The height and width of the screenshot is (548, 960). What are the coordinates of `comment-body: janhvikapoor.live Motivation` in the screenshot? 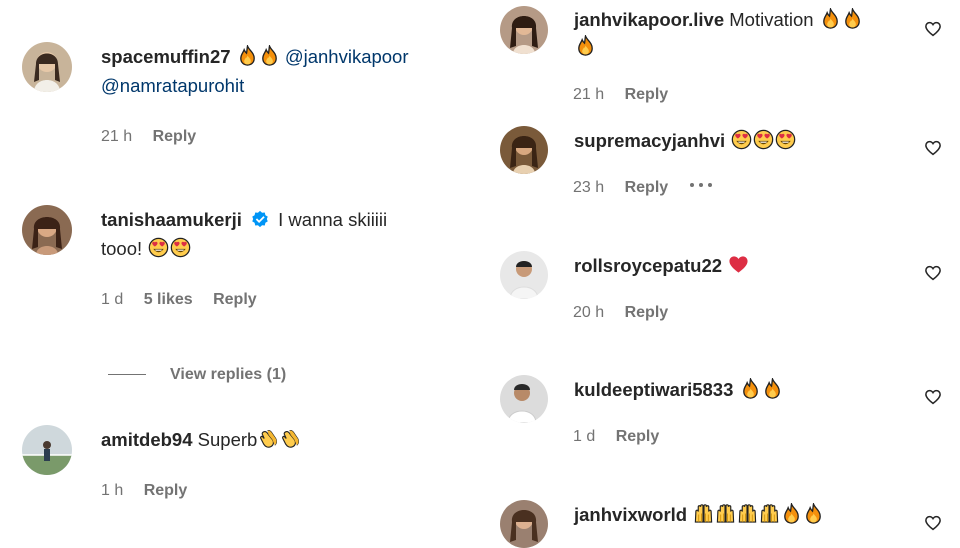 It's located at (718, 20).